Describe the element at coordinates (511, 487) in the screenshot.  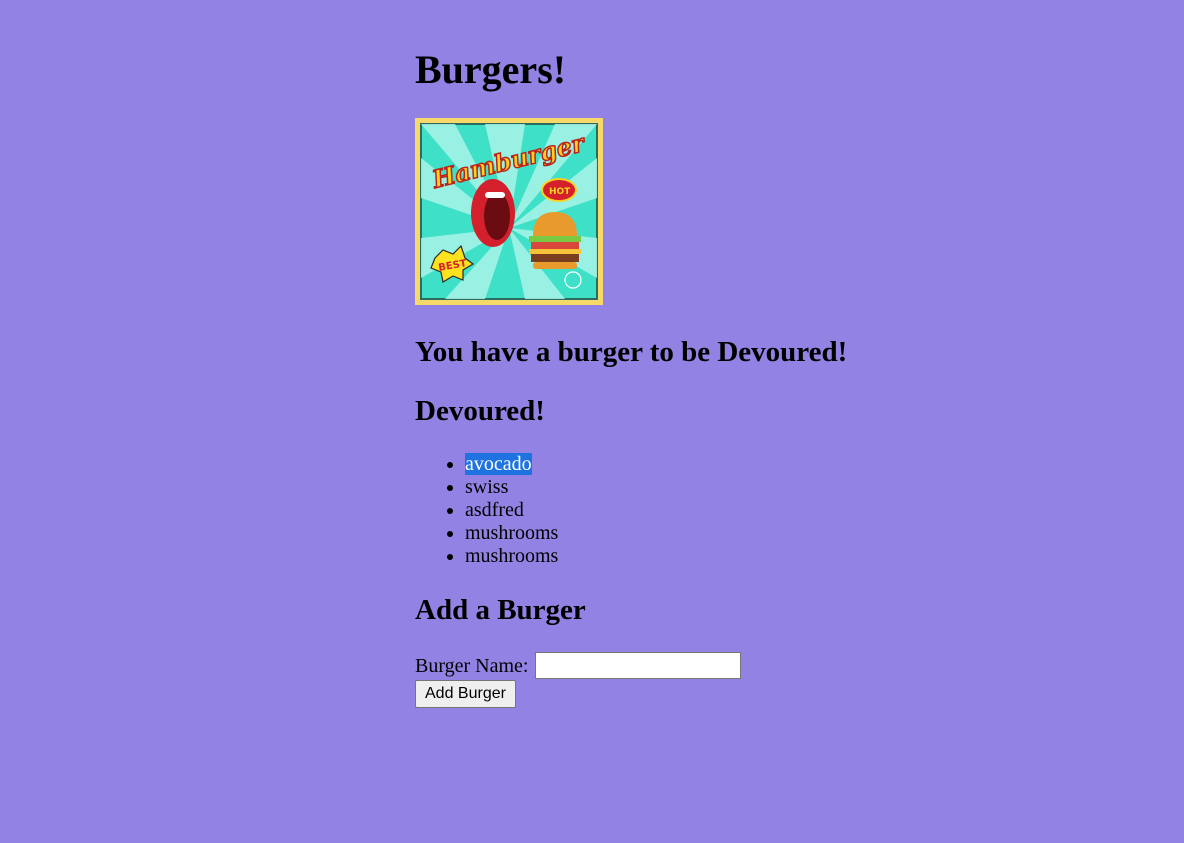
I see `list-item: swiss` at that location.